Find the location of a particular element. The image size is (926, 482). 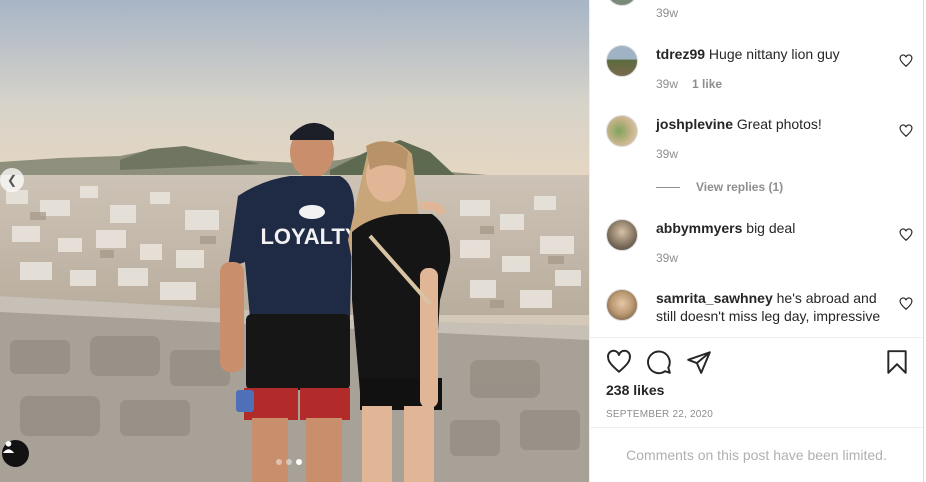

comment-text: Huge nittany lion guy is located at coordinates (774, 54).